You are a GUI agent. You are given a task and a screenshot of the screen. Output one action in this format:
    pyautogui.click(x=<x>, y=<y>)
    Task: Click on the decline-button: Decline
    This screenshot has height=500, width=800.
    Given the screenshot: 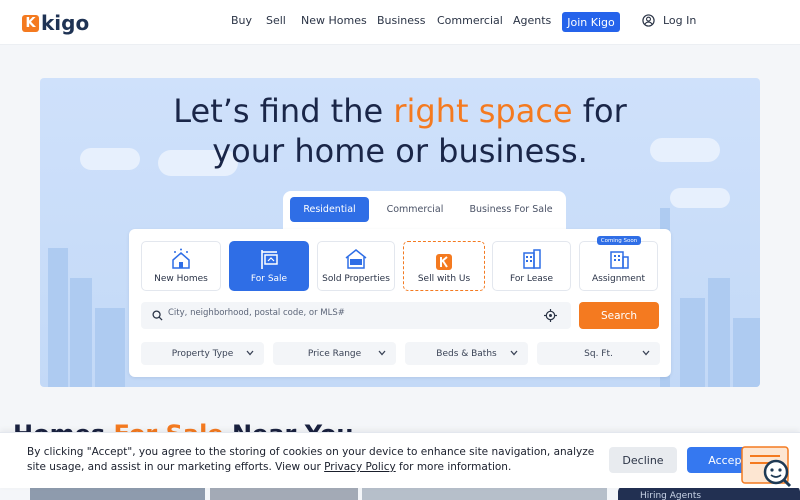 What is the action you would take?
    pyautogui.click(x=643, y=460)
    